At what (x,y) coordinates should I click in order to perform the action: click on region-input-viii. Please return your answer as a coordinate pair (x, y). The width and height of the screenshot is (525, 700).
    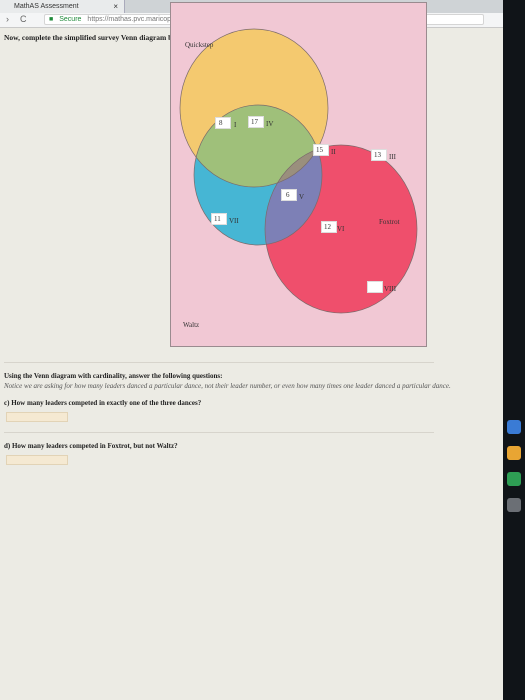
    Looking at the image, I should click on (375, 287).